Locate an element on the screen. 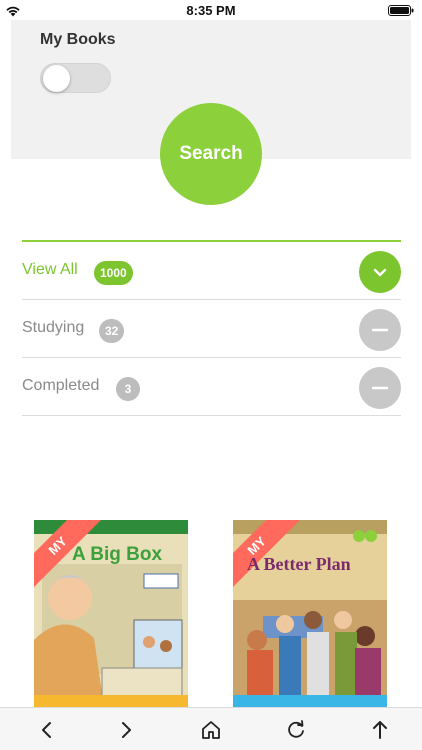 The height and width of the screenshot is (750, 422). refresh-button is located at coordinates (296, 730).